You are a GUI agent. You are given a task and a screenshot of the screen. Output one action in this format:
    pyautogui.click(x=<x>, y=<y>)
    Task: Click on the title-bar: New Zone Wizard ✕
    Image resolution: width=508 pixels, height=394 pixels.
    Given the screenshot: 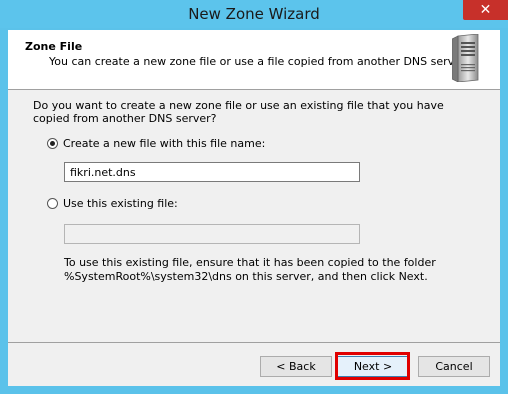 What is the action you would take?
    pyautogui.click(x=254, y=14)
    